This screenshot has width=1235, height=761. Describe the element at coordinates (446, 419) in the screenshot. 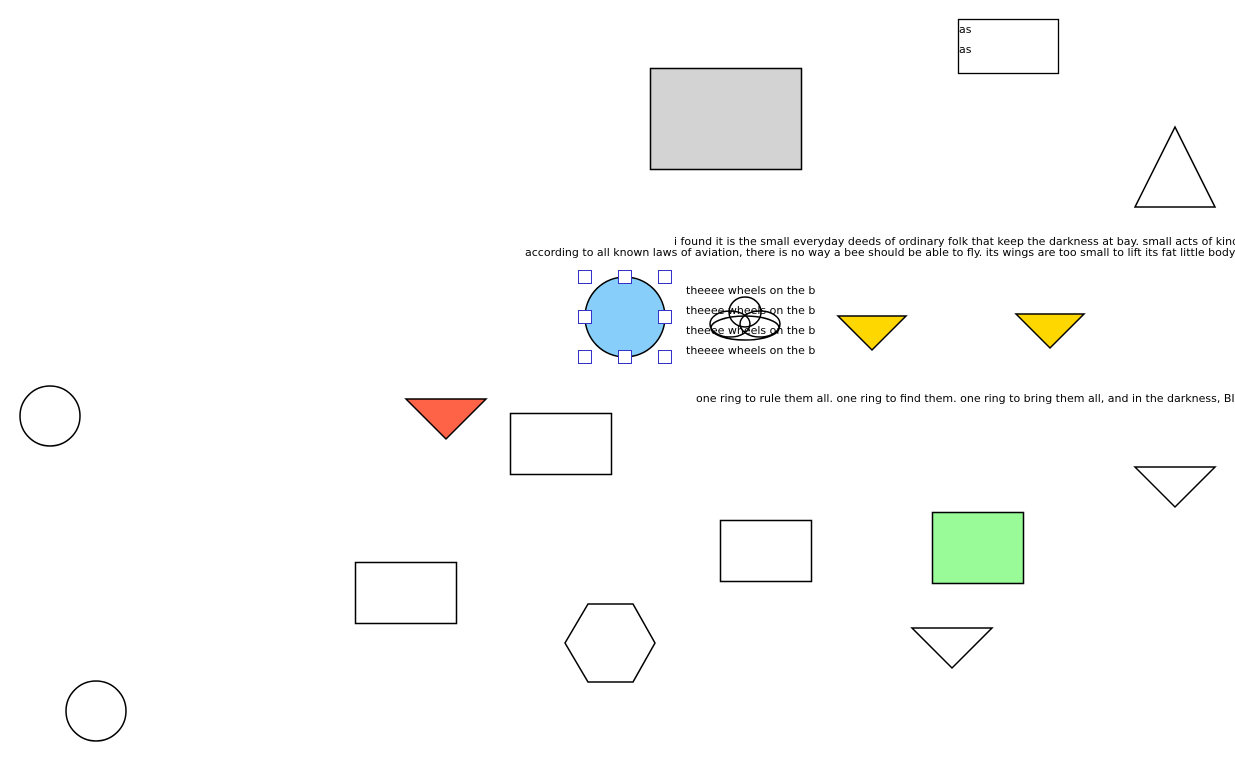

I see `red-triangle-down` at that location.